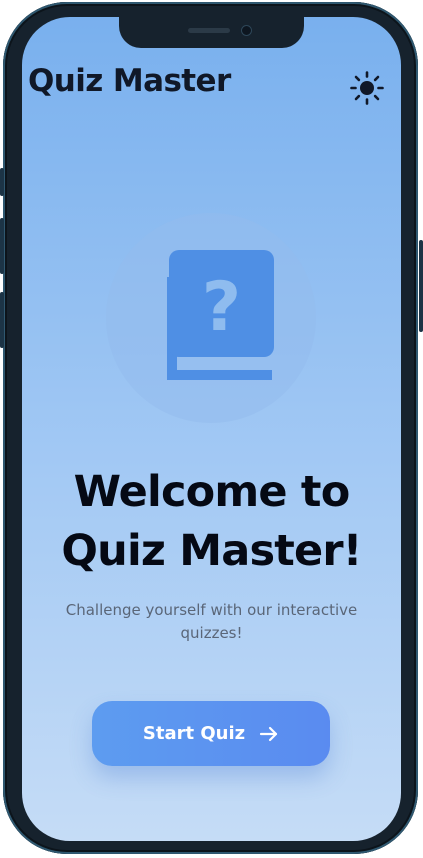 The image size is (423, 858). What do you see at coordinates (421, 286) in the screenshot?
I see `power-button` at bounding box center [421, 286].